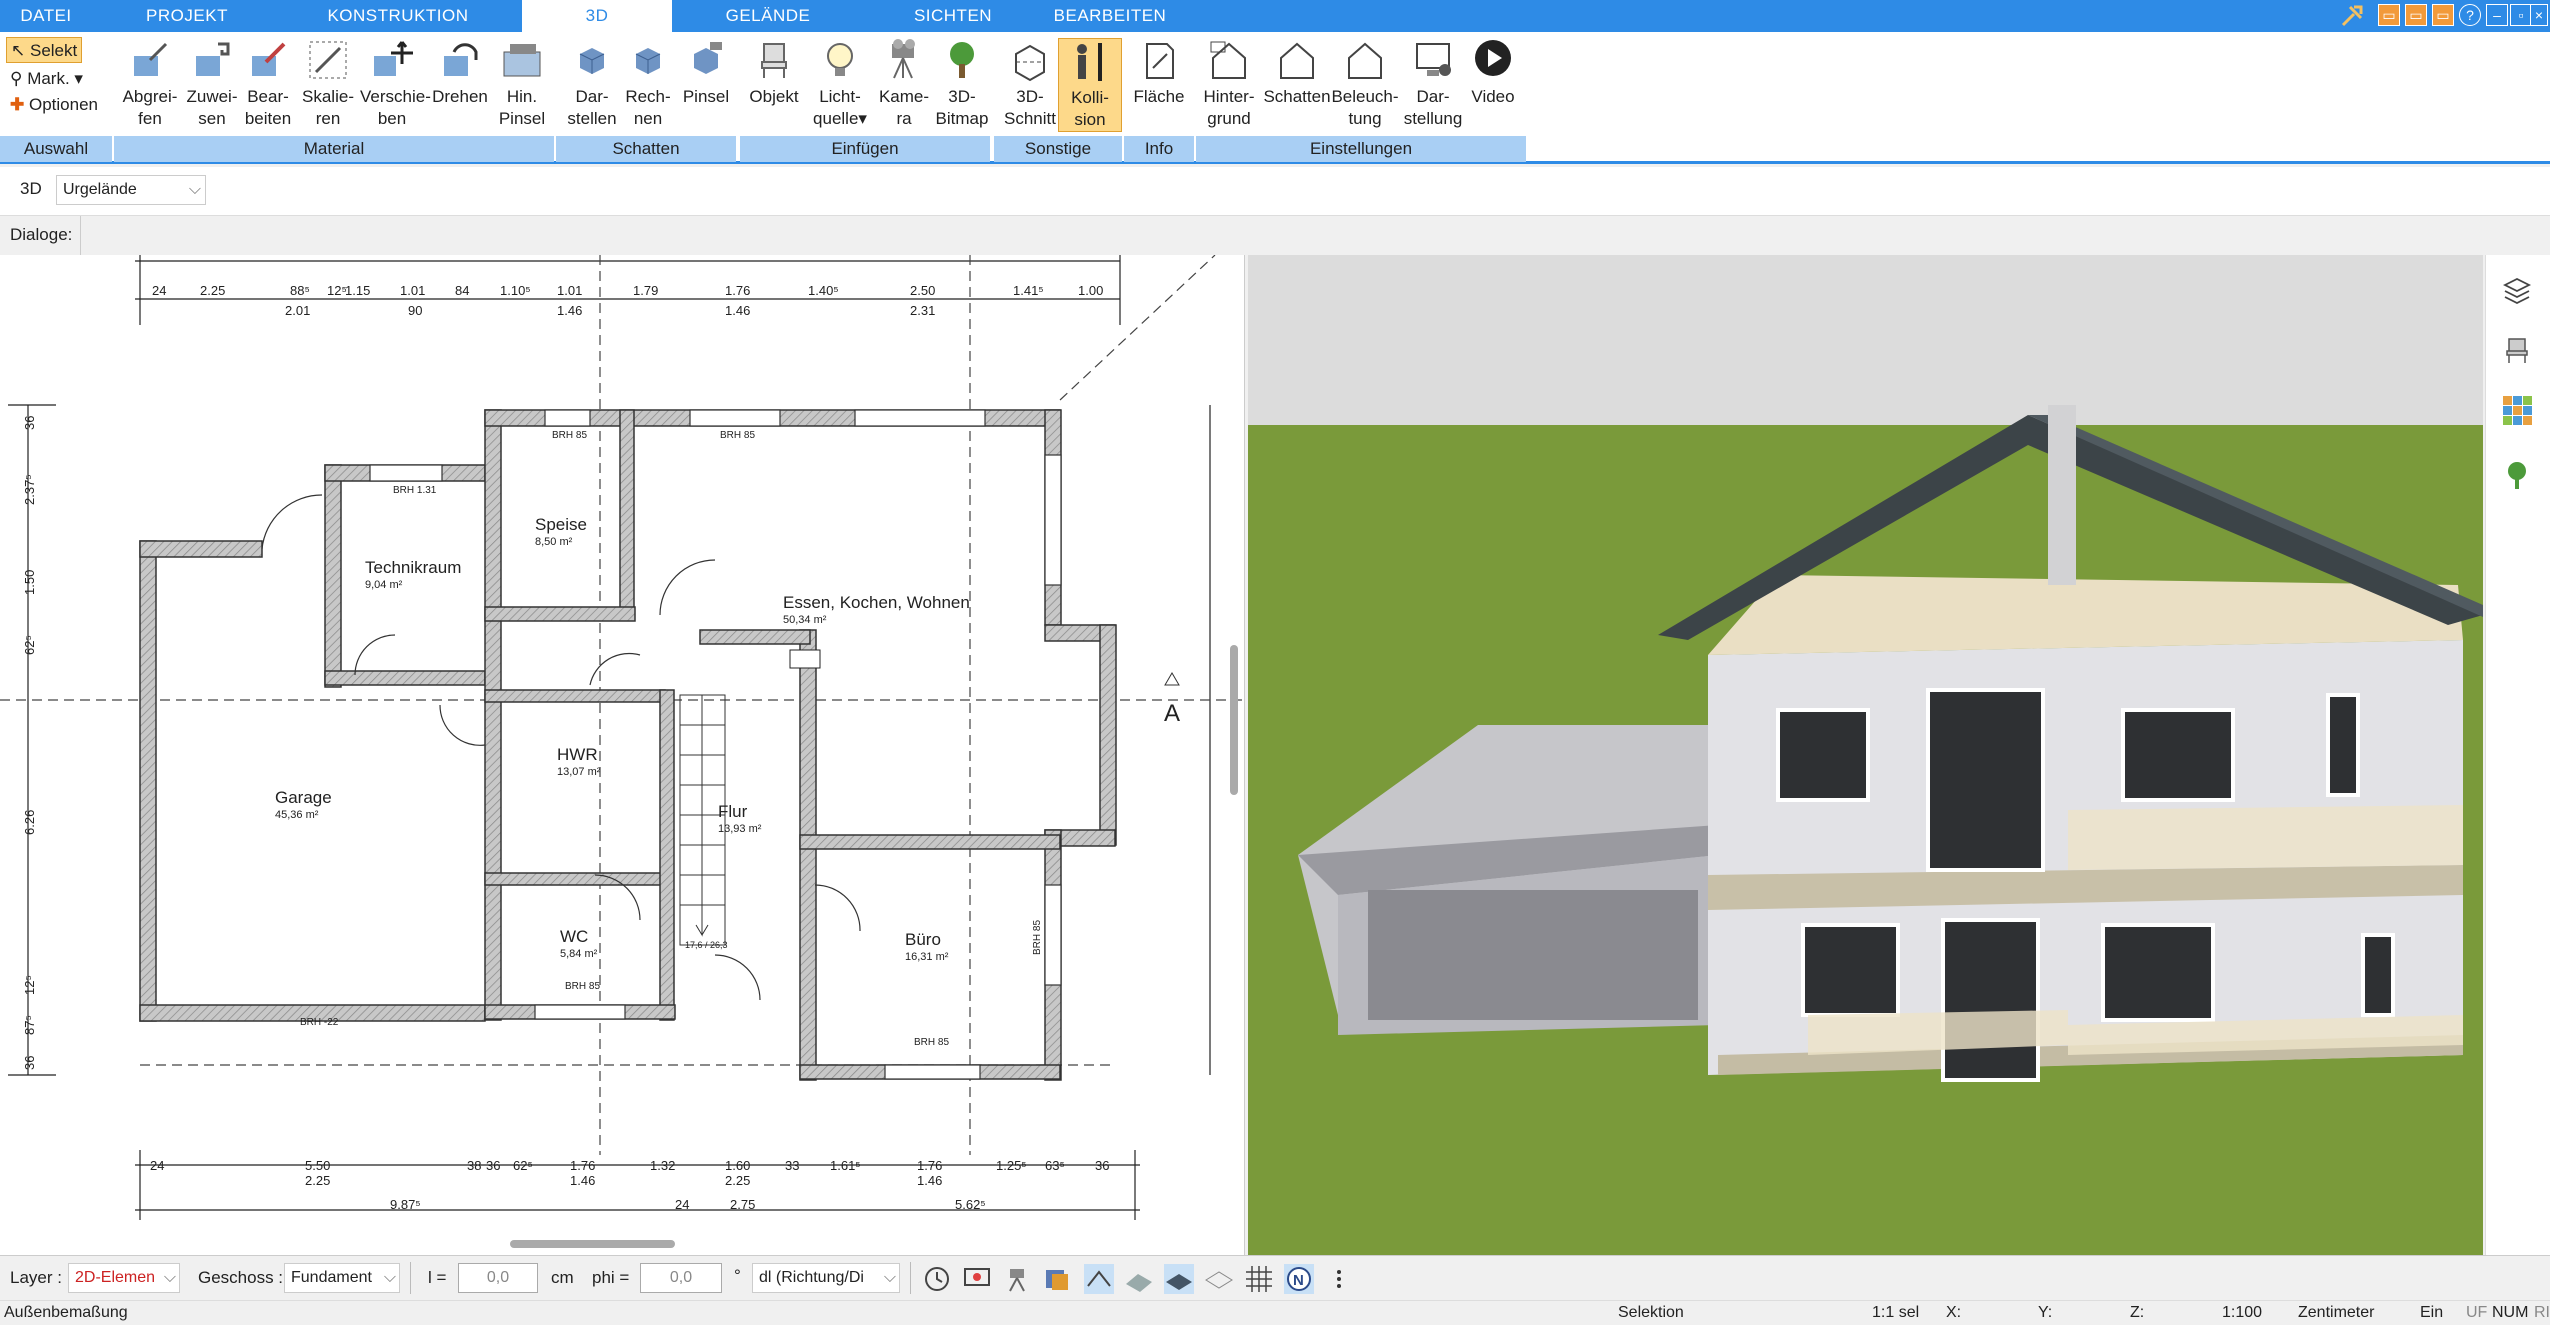  Describe the element at coordinates (2470, 15) in the screenshot. I see `help-icon: ?` at that location.